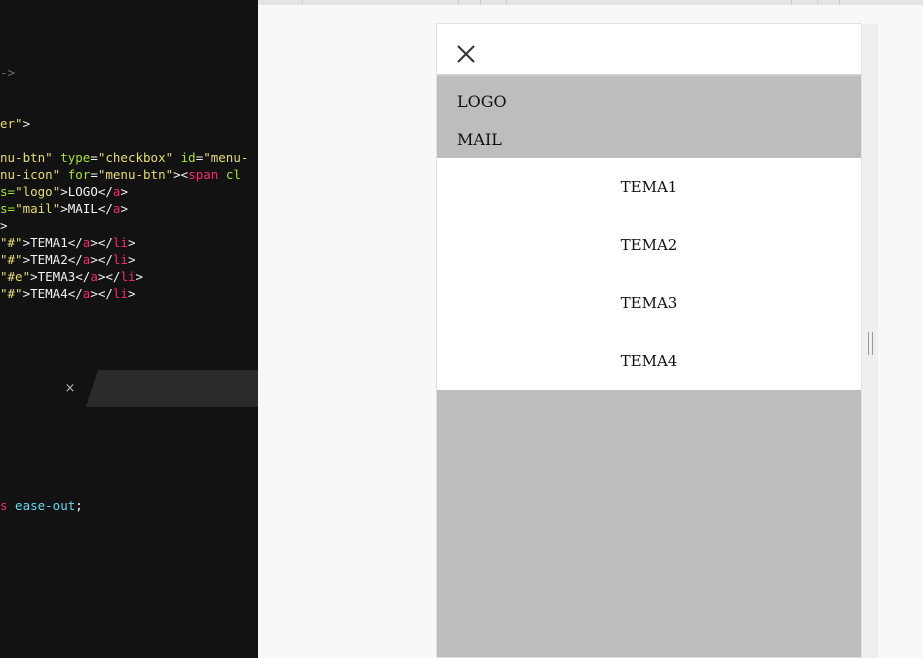 The image size is (923, 658). I want to click on code-line: "#">TEMA1</a></li>, so click(68, 242).